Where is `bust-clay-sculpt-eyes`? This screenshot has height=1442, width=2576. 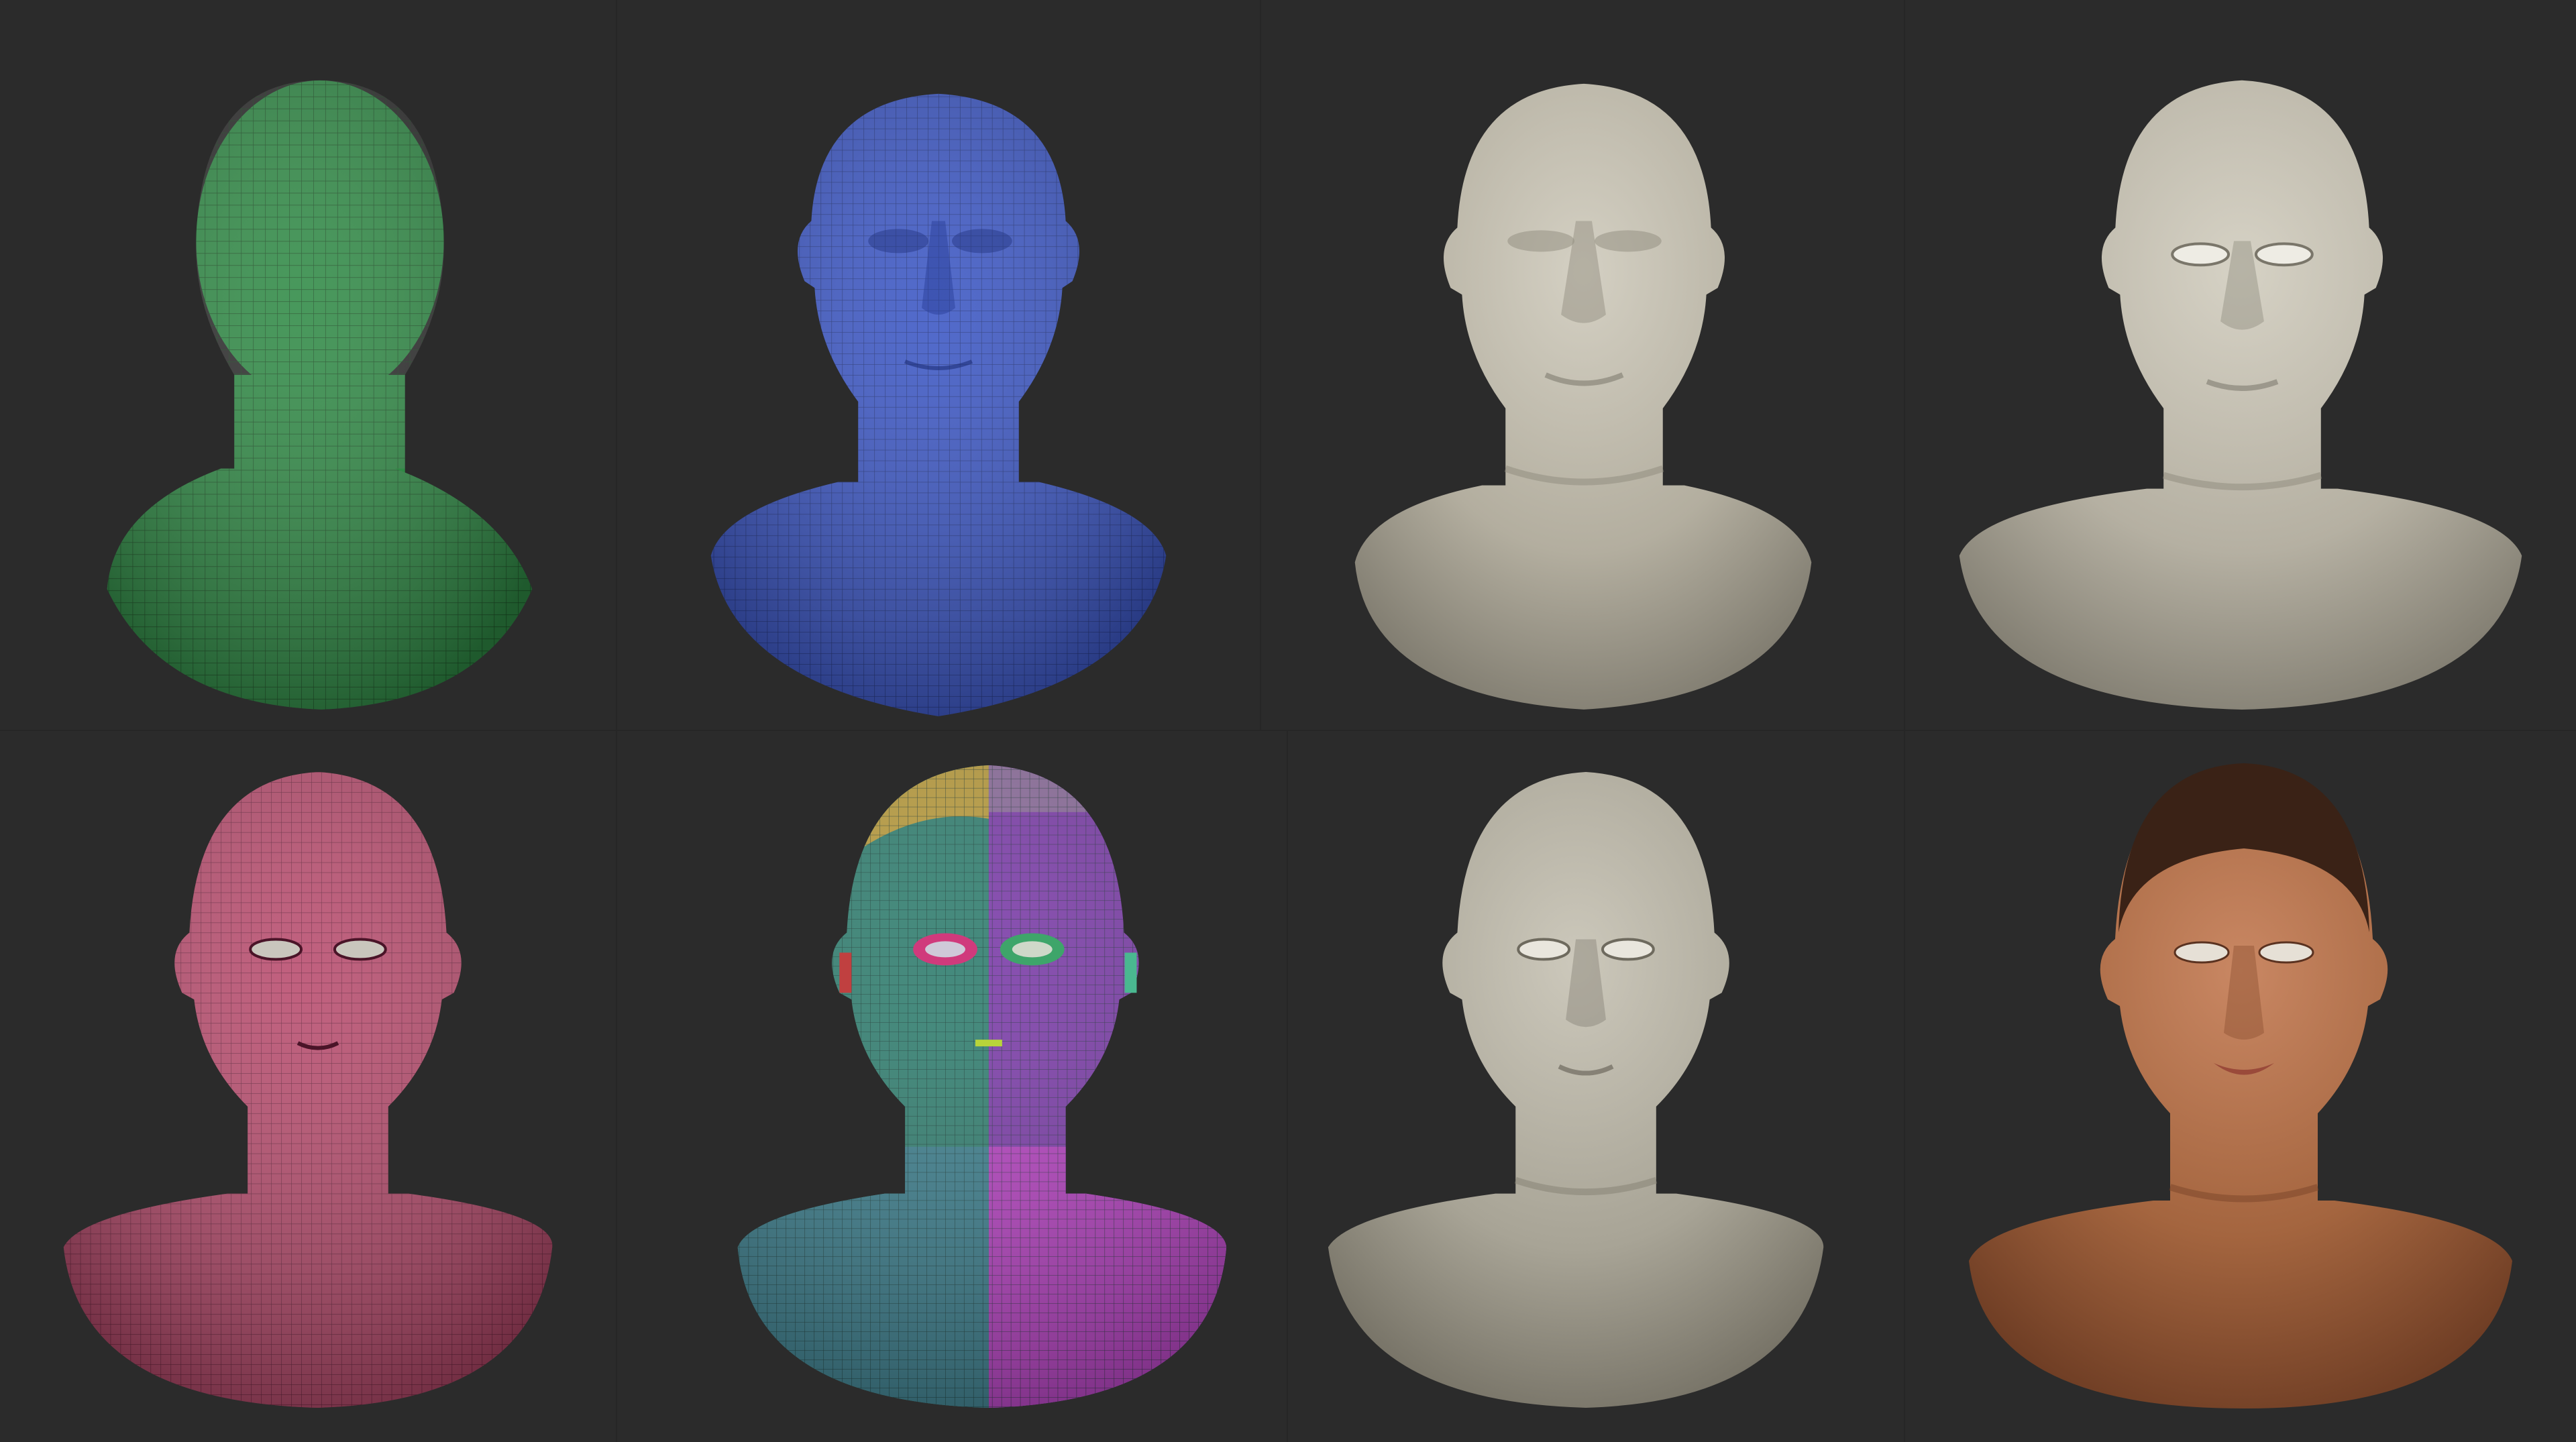
bust-clay-sculpt-eyes is located at coordinates (2240, 395).